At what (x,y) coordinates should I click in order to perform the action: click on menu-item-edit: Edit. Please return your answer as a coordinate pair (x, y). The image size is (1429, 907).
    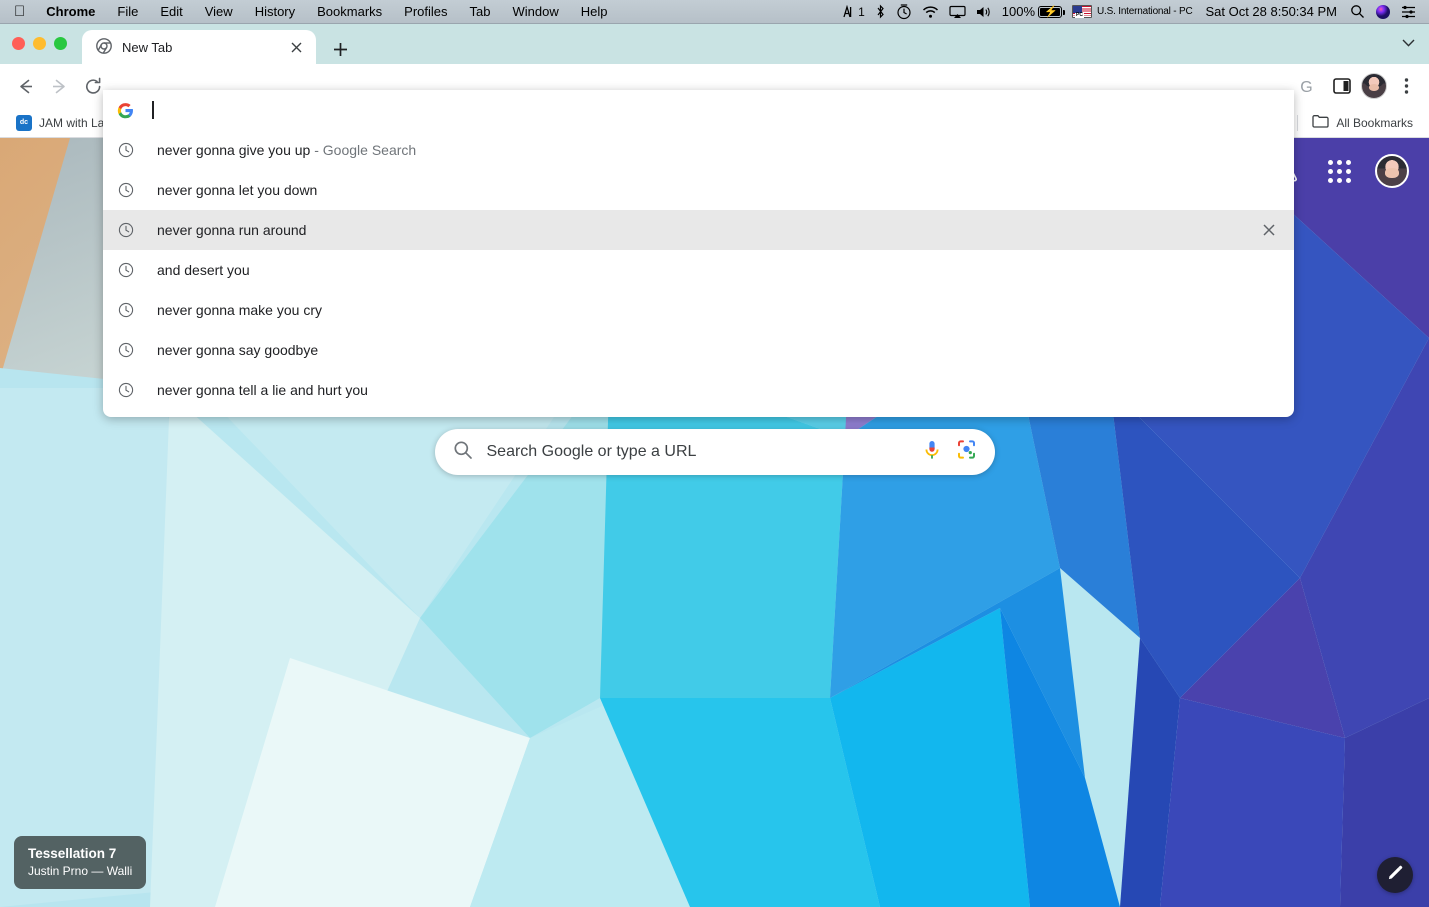
    Looking at the image, I should click on (171, 12).